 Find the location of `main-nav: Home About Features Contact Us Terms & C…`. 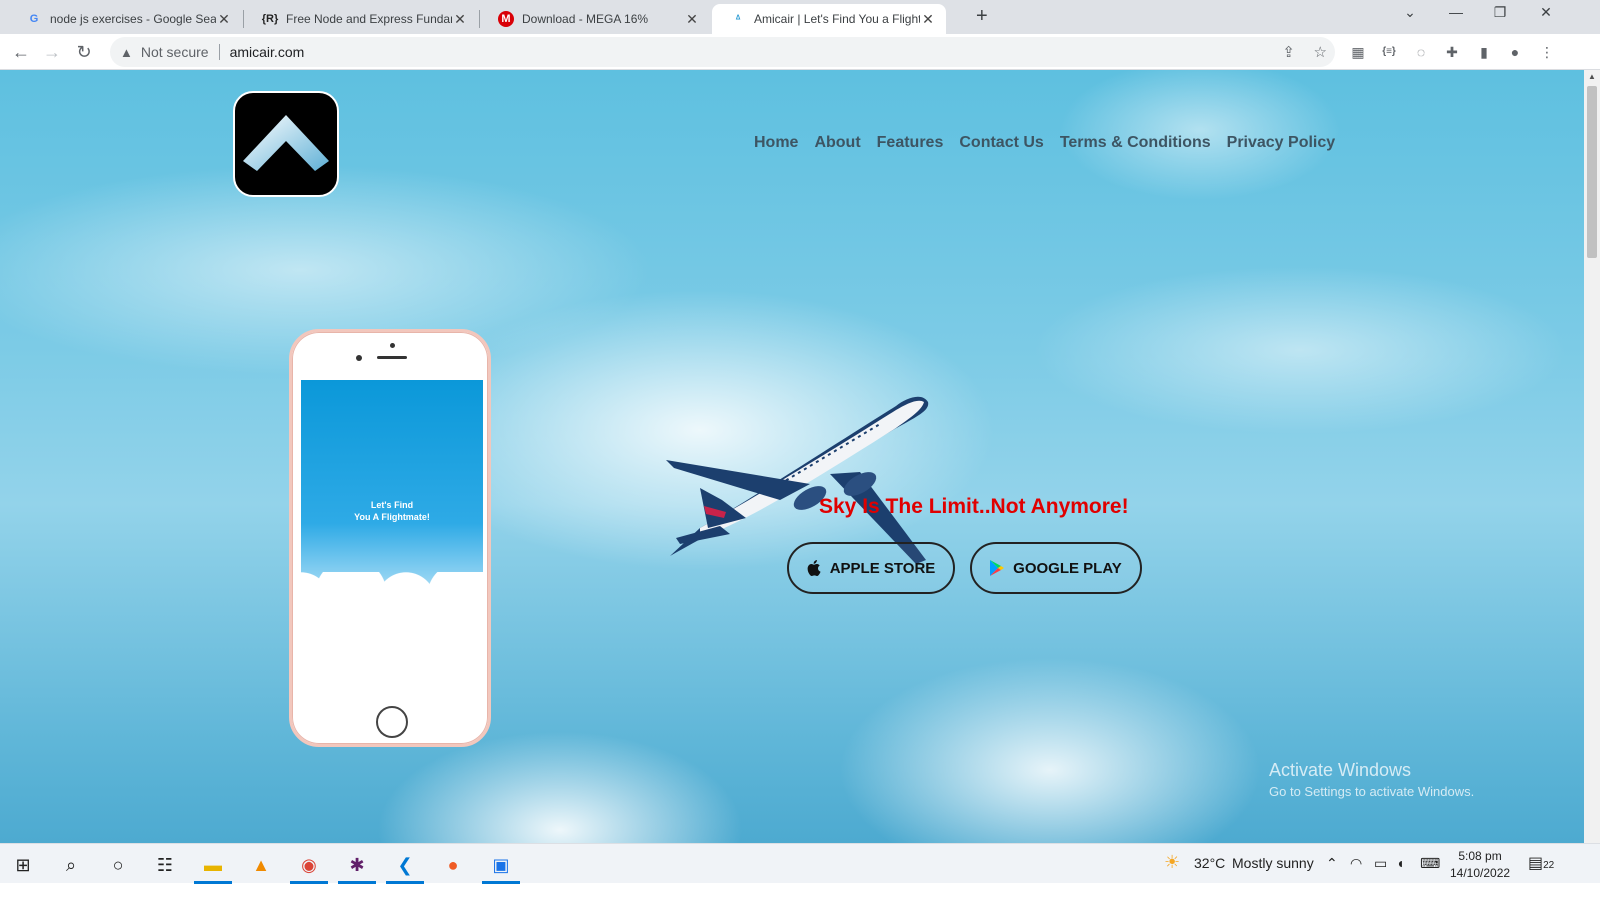

main-nav: Home About Features Contact Us Terms & C… is located at coordinates (1044, 143).